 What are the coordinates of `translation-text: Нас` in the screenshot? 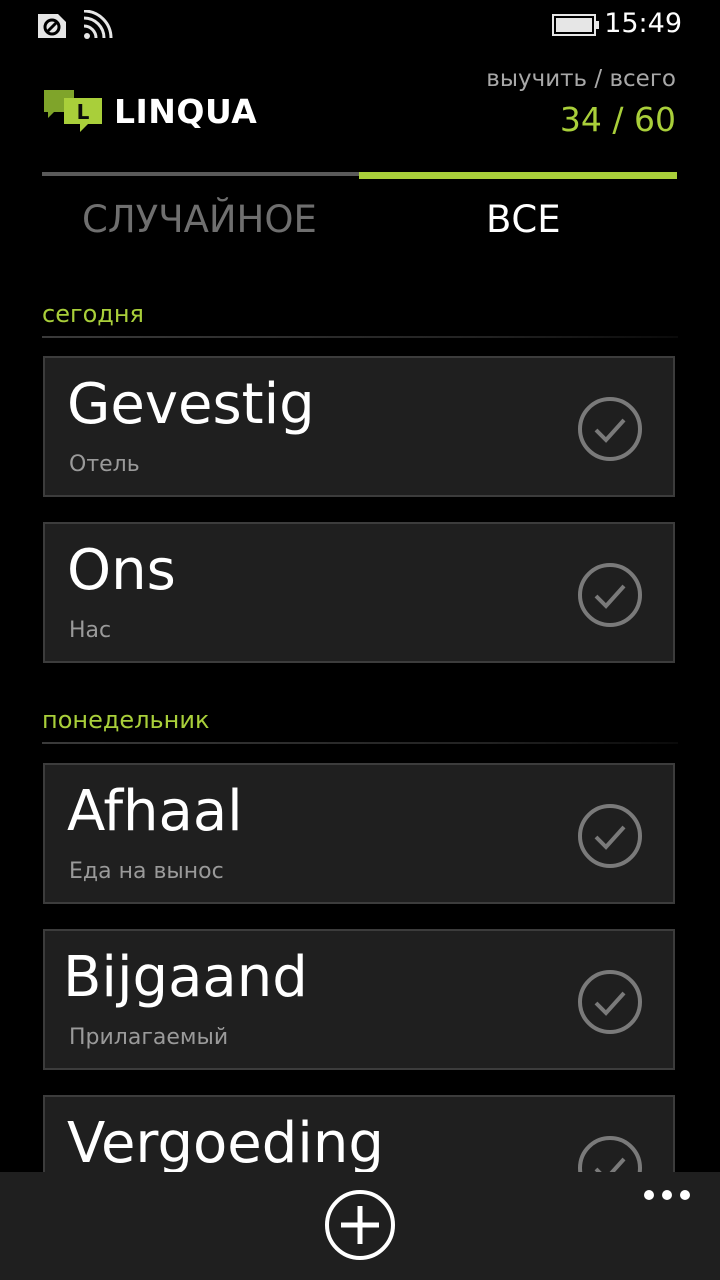 It's located at (90, 630).